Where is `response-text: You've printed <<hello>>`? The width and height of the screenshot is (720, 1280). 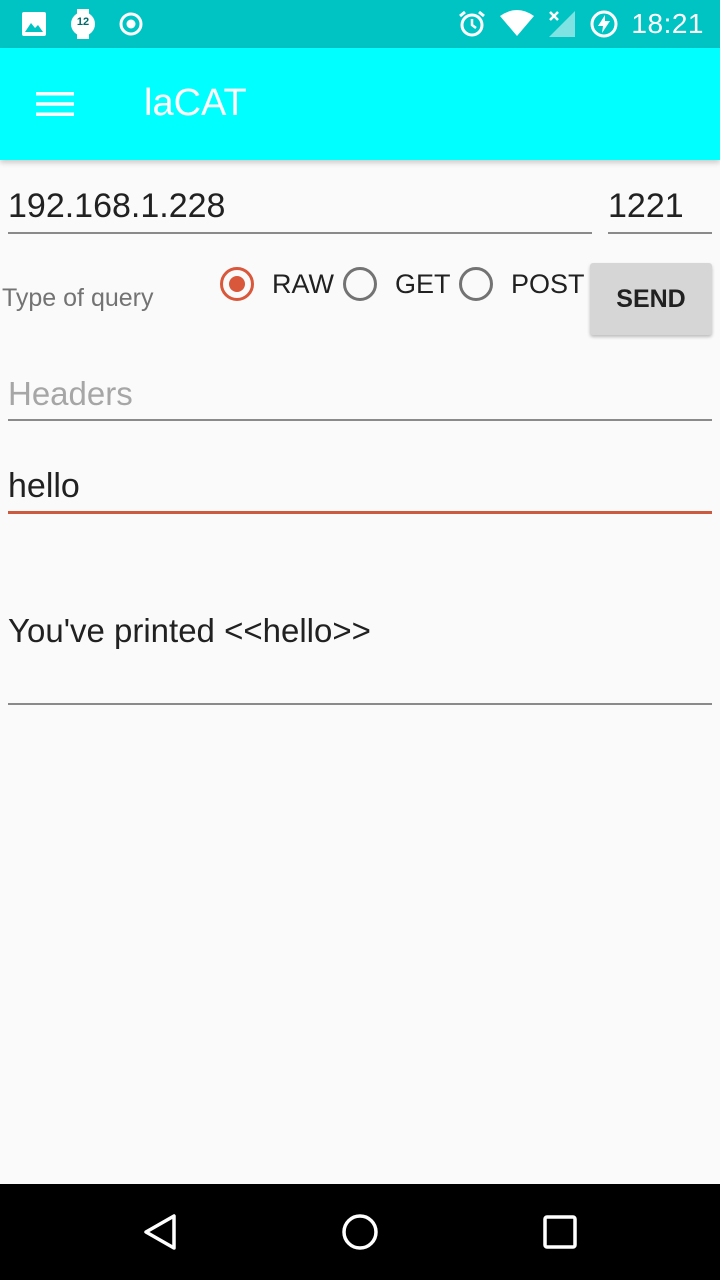
response-text: You've printed <<hello>> is located at coordinates (189, 630).